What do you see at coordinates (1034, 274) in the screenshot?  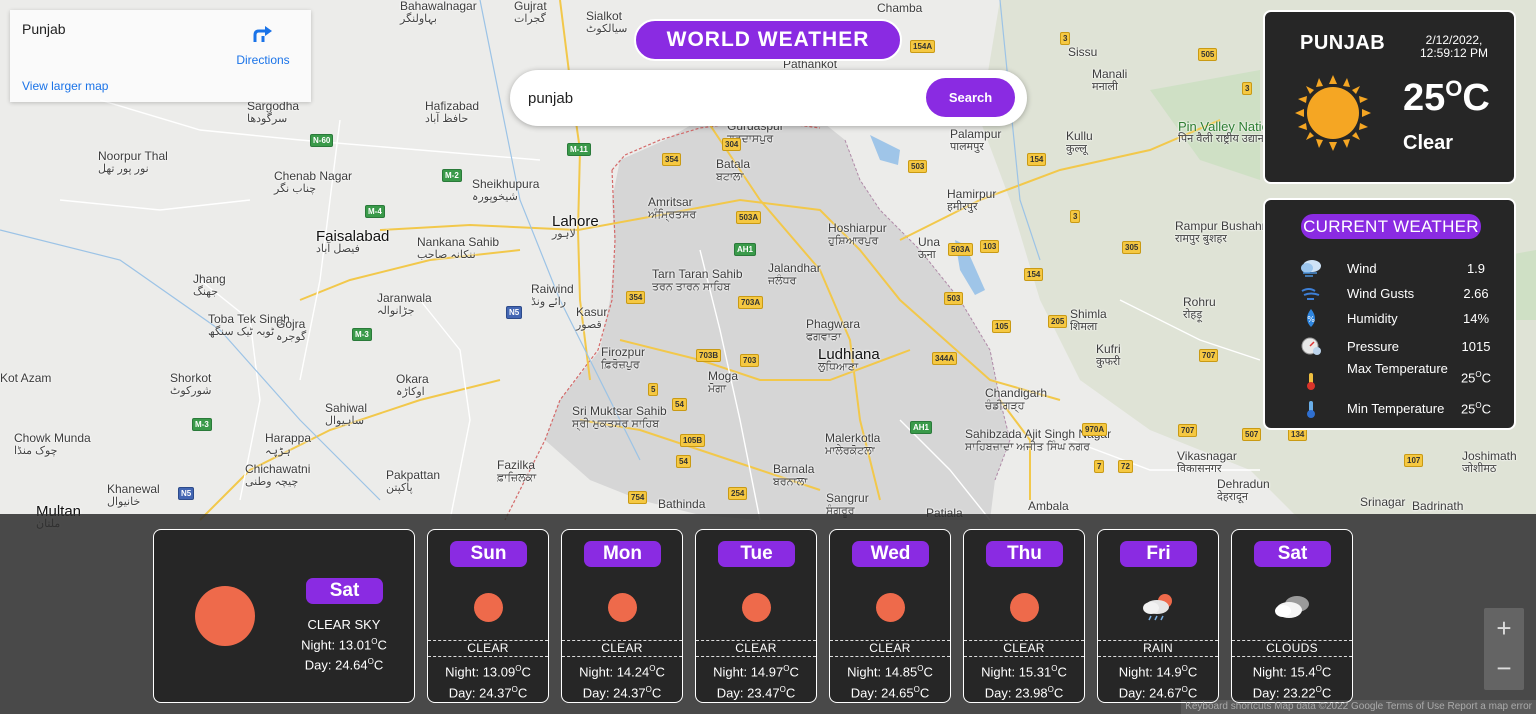 I see `road-shield: 154` at bounding box center [1034, 274].